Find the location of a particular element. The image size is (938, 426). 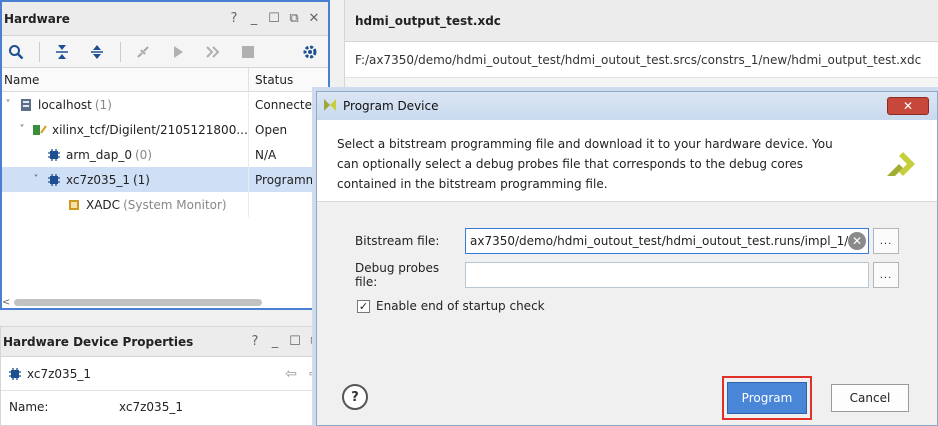

collapse-all-icon is located at coordinates (62, 52).